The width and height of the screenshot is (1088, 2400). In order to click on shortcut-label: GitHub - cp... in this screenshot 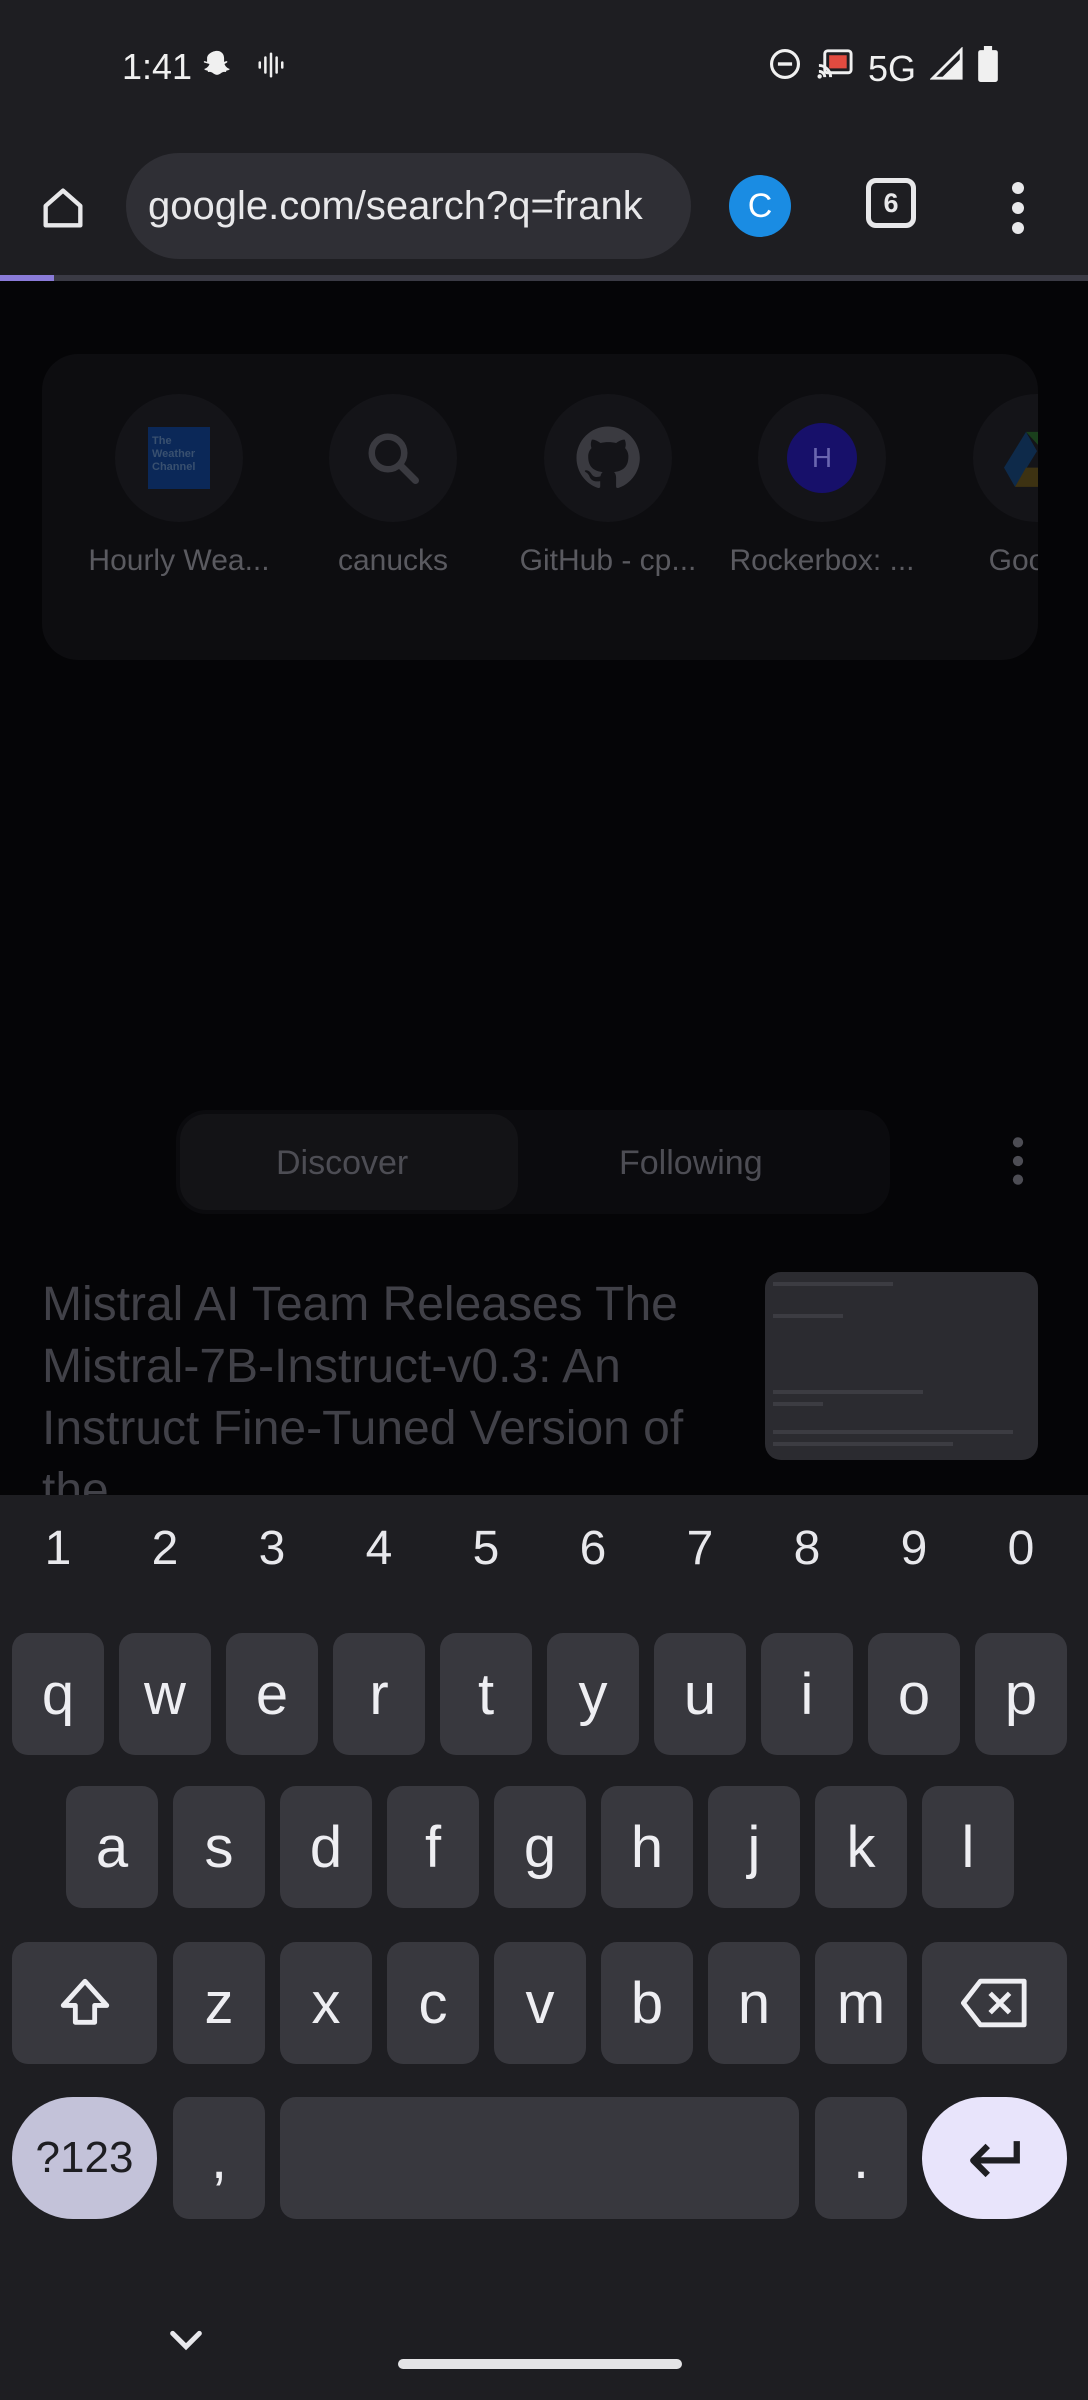, I will do `click(608, 560)`.